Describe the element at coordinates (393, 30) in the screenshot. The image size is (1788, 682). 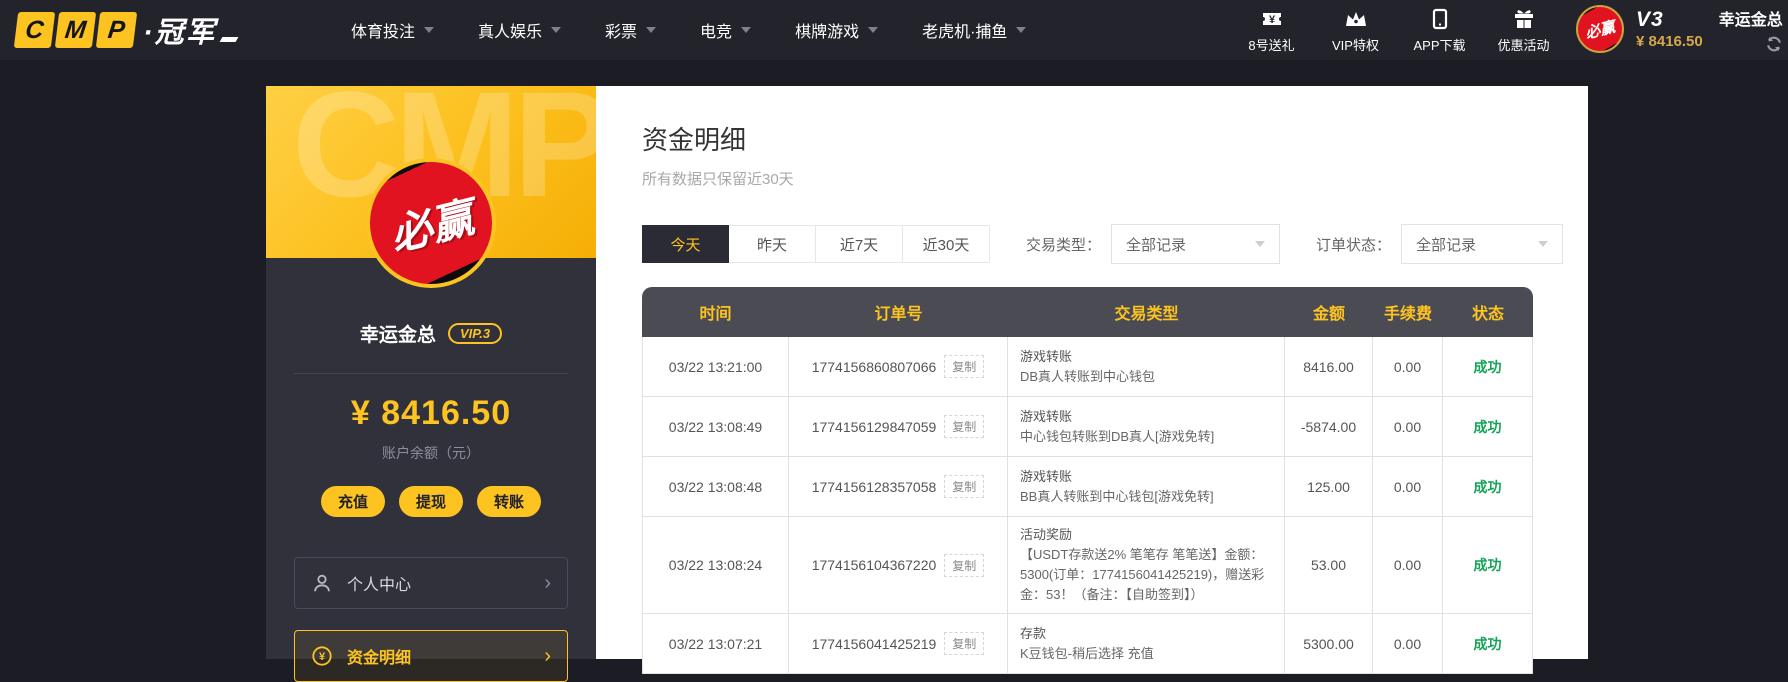
I see `nav-item-sports: 体育投注` at that location.